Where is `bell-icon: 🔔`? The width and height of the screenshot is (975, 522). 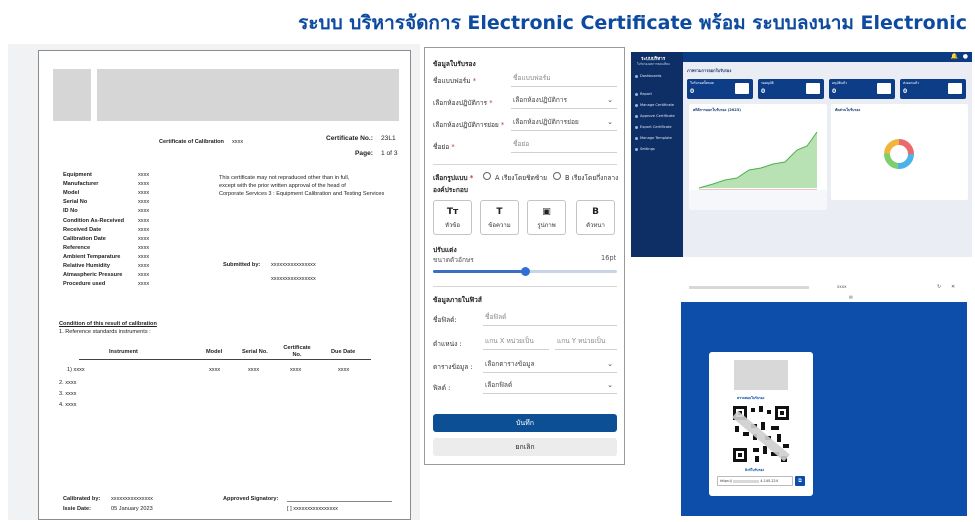
bell-icon: 🔔 is located at coordinates (954, 56).